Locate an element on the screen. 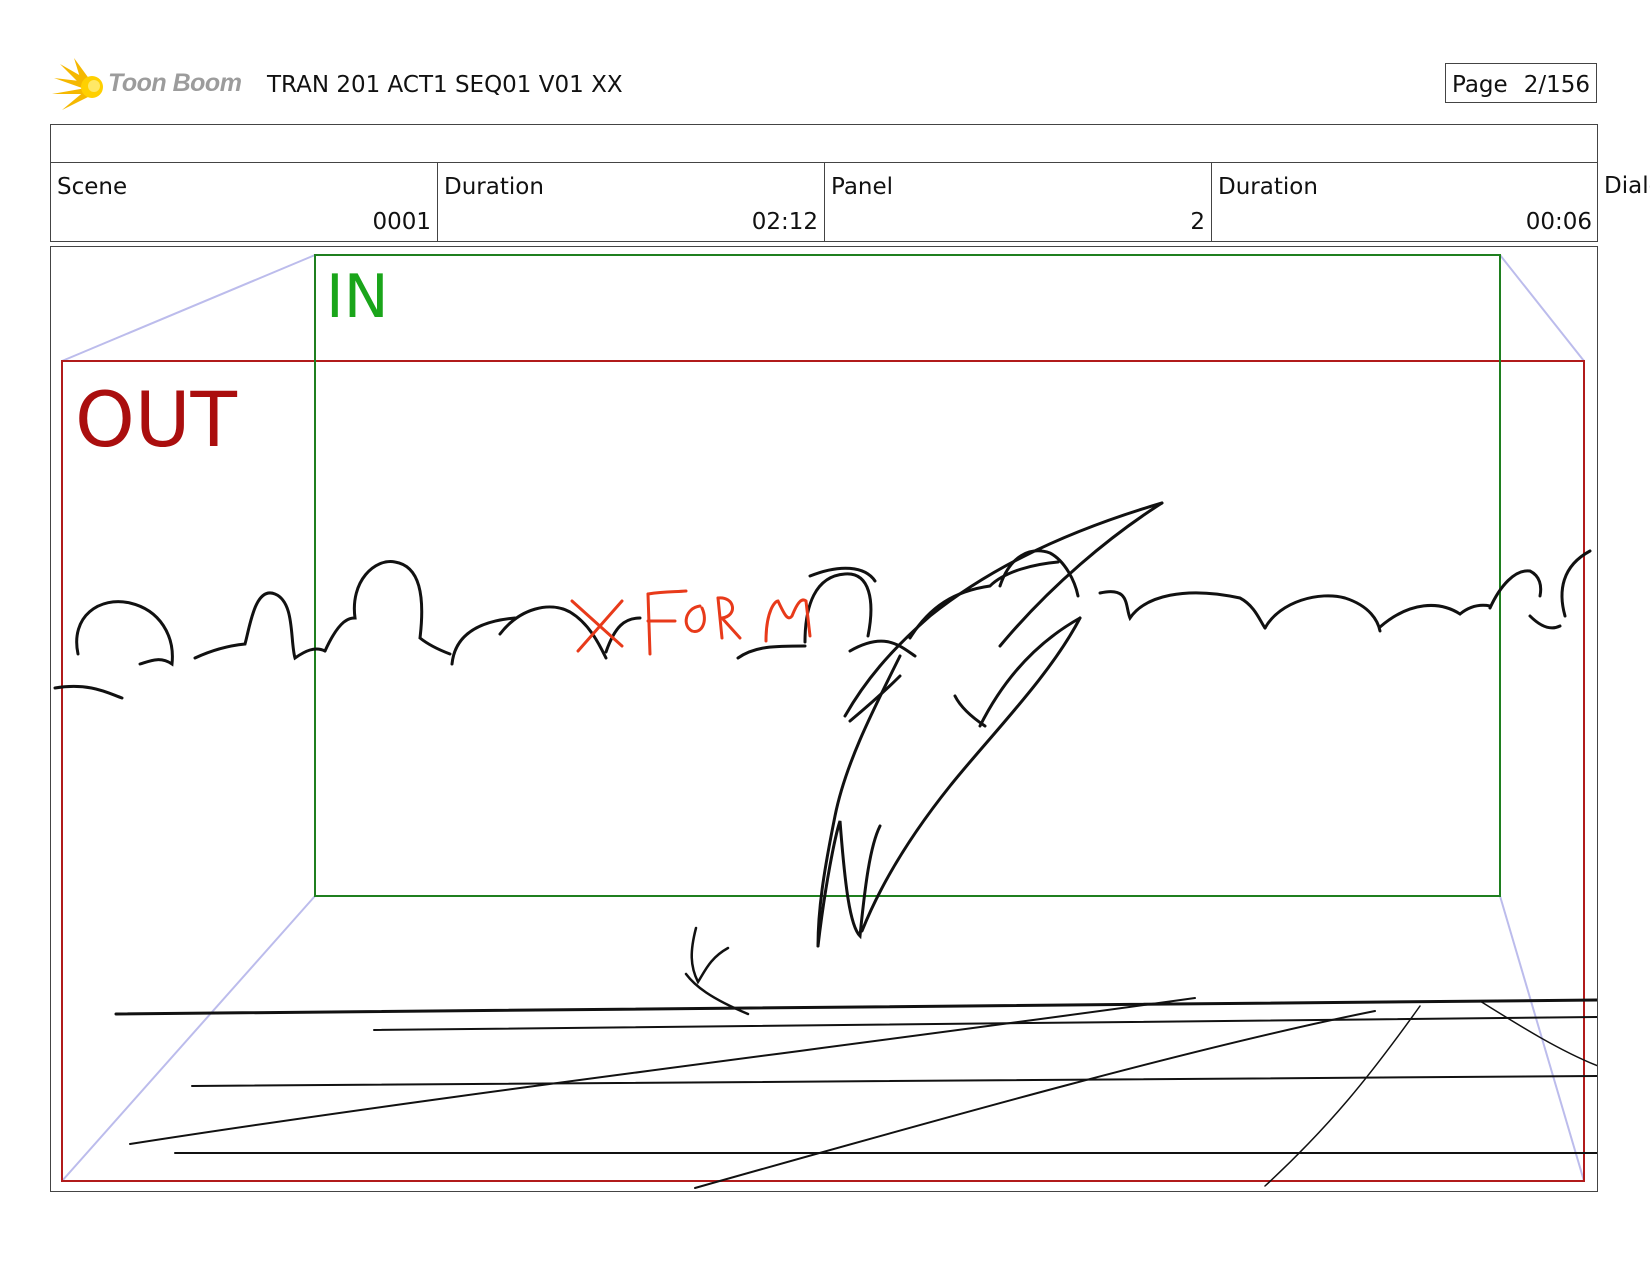 The height and width of the screenshot is (1275, 1650). scene-label: Scene is located at coordinates (92, 187).